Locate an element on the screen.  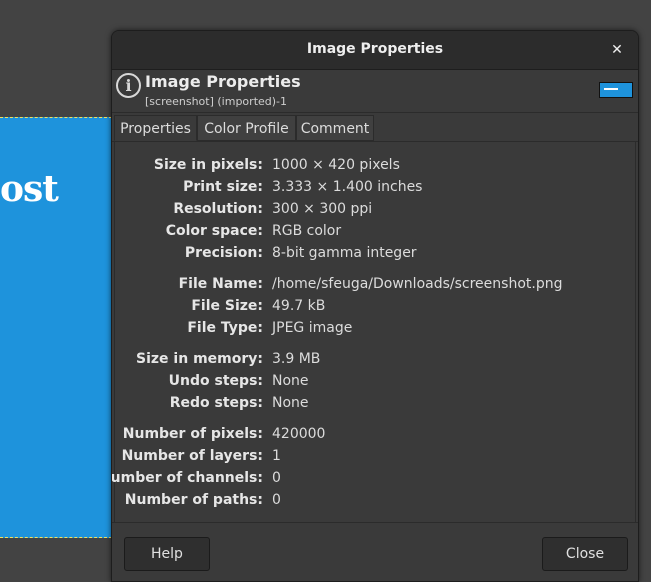
property-label: Color space: is located at coordinates (214, 231).